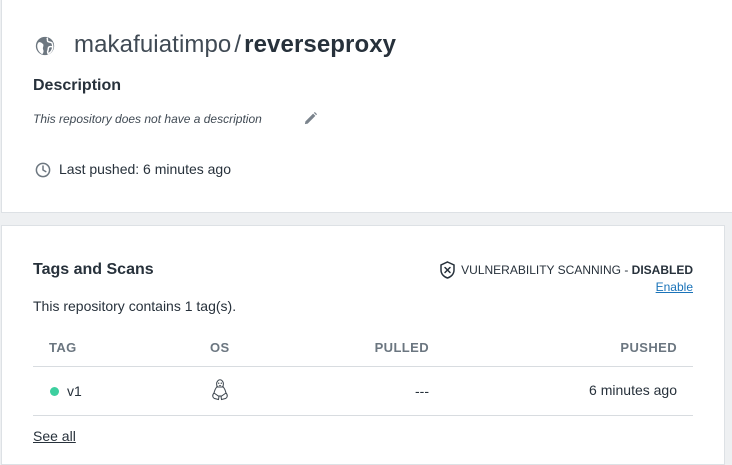  Describe the element at coordinates (45, 46) in the screenshot. I see `globe-icon` at that location.